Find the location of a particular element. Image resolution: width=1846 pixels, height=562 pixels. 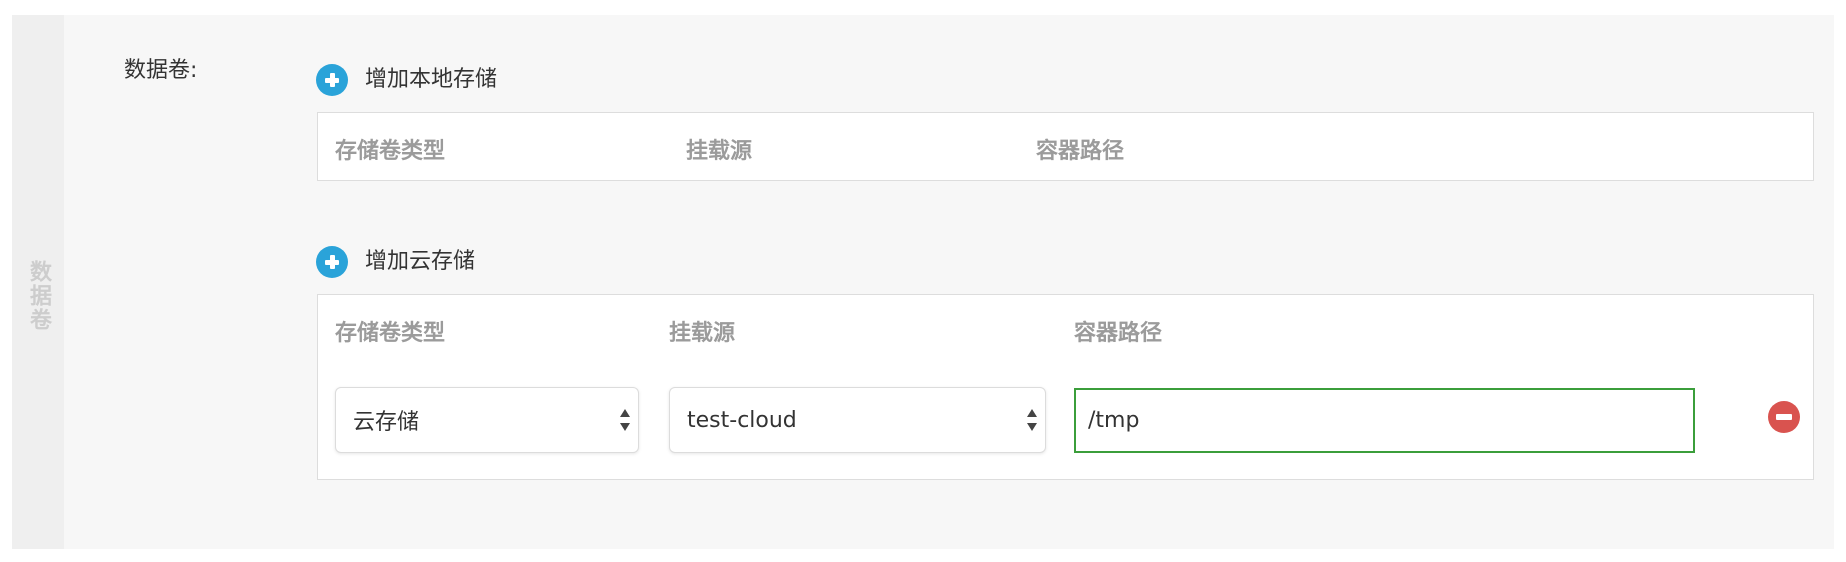

add-cloud-storage-button: 增加云存储 is located at coordinates (395, 262).